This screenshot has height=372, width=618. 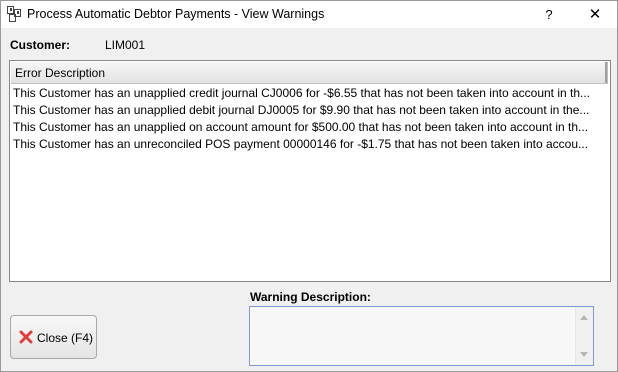 What do you see at coordinates (125, 45) in the screenshot?
I see `customer-value: LIM001` at bounding box center [125, 45].